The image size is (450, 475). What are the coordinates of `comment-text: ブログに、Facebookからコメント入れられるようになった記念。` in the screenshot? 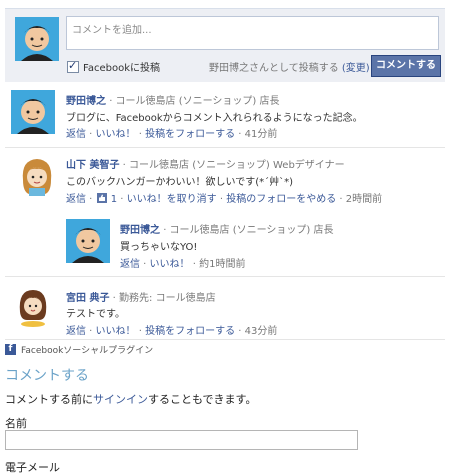 It's located at (214, 118).